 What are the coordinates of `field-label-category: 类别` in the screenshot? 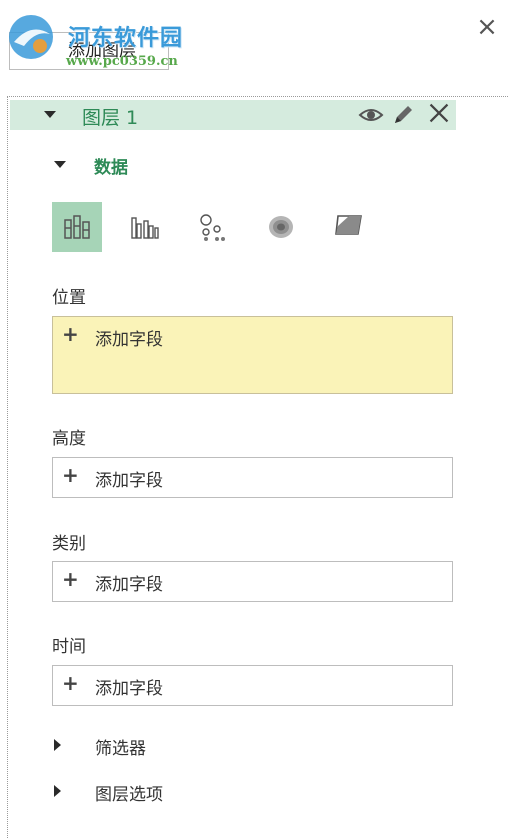 It's located at (69, 544).